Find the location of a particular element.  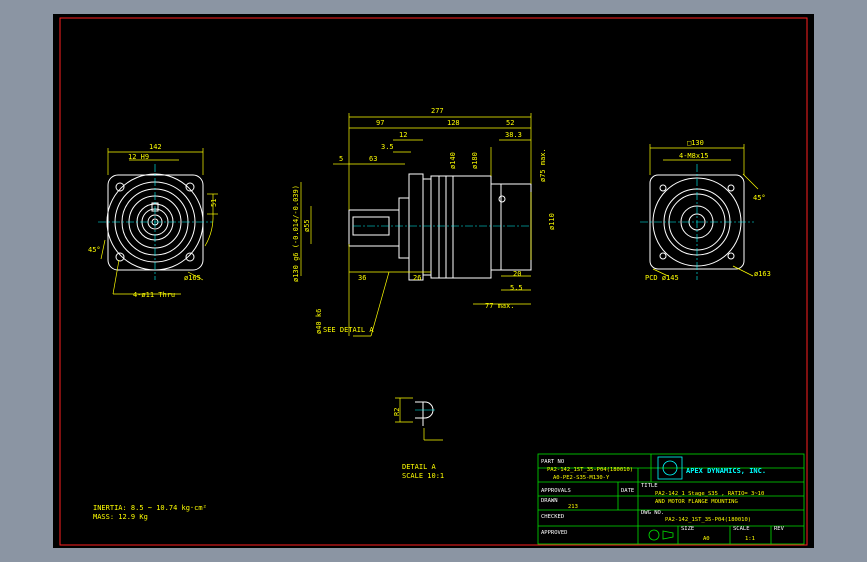

dim-26: 26 is located at coordinates (417, 278).